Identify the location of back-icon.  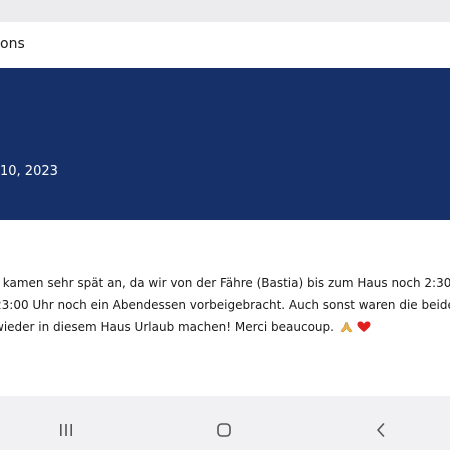
(381, 429).